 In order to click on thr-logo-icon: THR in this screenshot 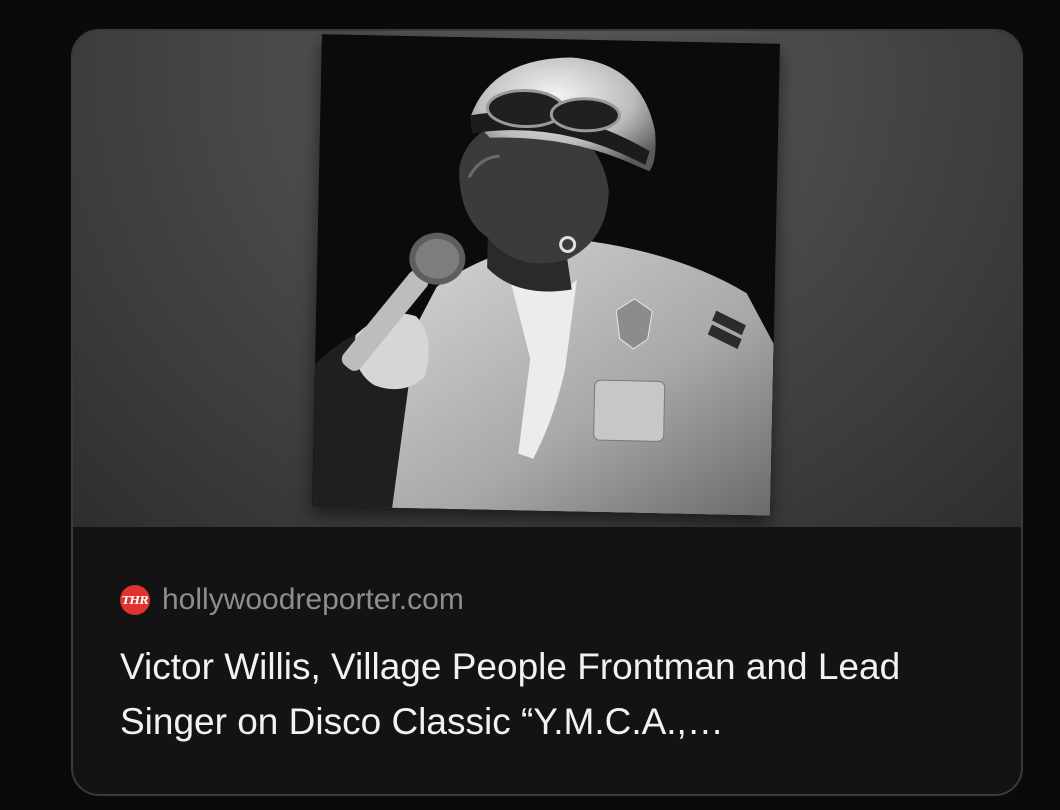, I will do `click(135, 600)`.